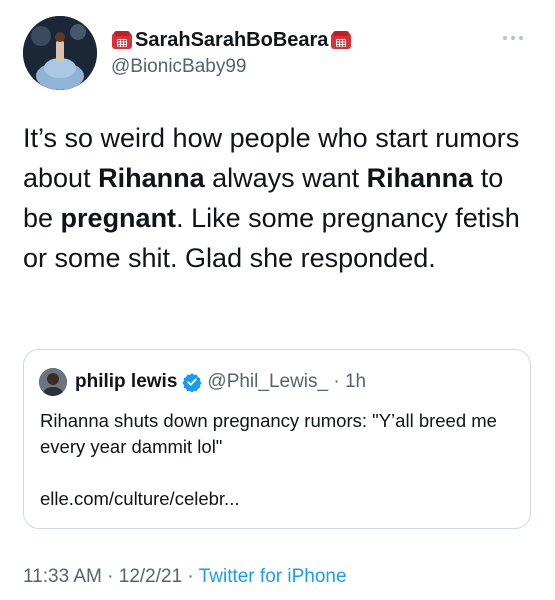 This screenshot has width=555, height=600. I want to click on tweet-header: SarahSarahBoBeara @BionicBaby99, so click(279, 56).